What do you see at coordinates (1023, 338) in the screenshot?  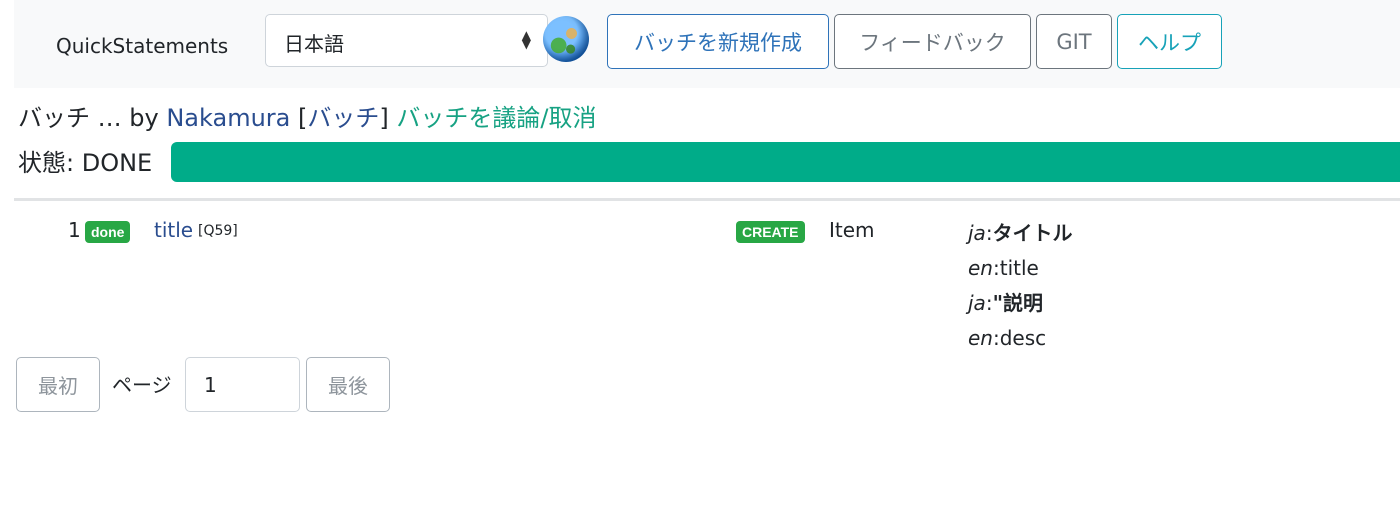 I see `label-value: desc` at bounding box center [1023, 338].